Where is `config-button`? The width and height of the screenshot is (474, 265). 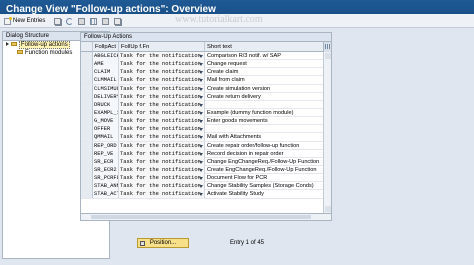
config-button is located at coordinates (117, 21).